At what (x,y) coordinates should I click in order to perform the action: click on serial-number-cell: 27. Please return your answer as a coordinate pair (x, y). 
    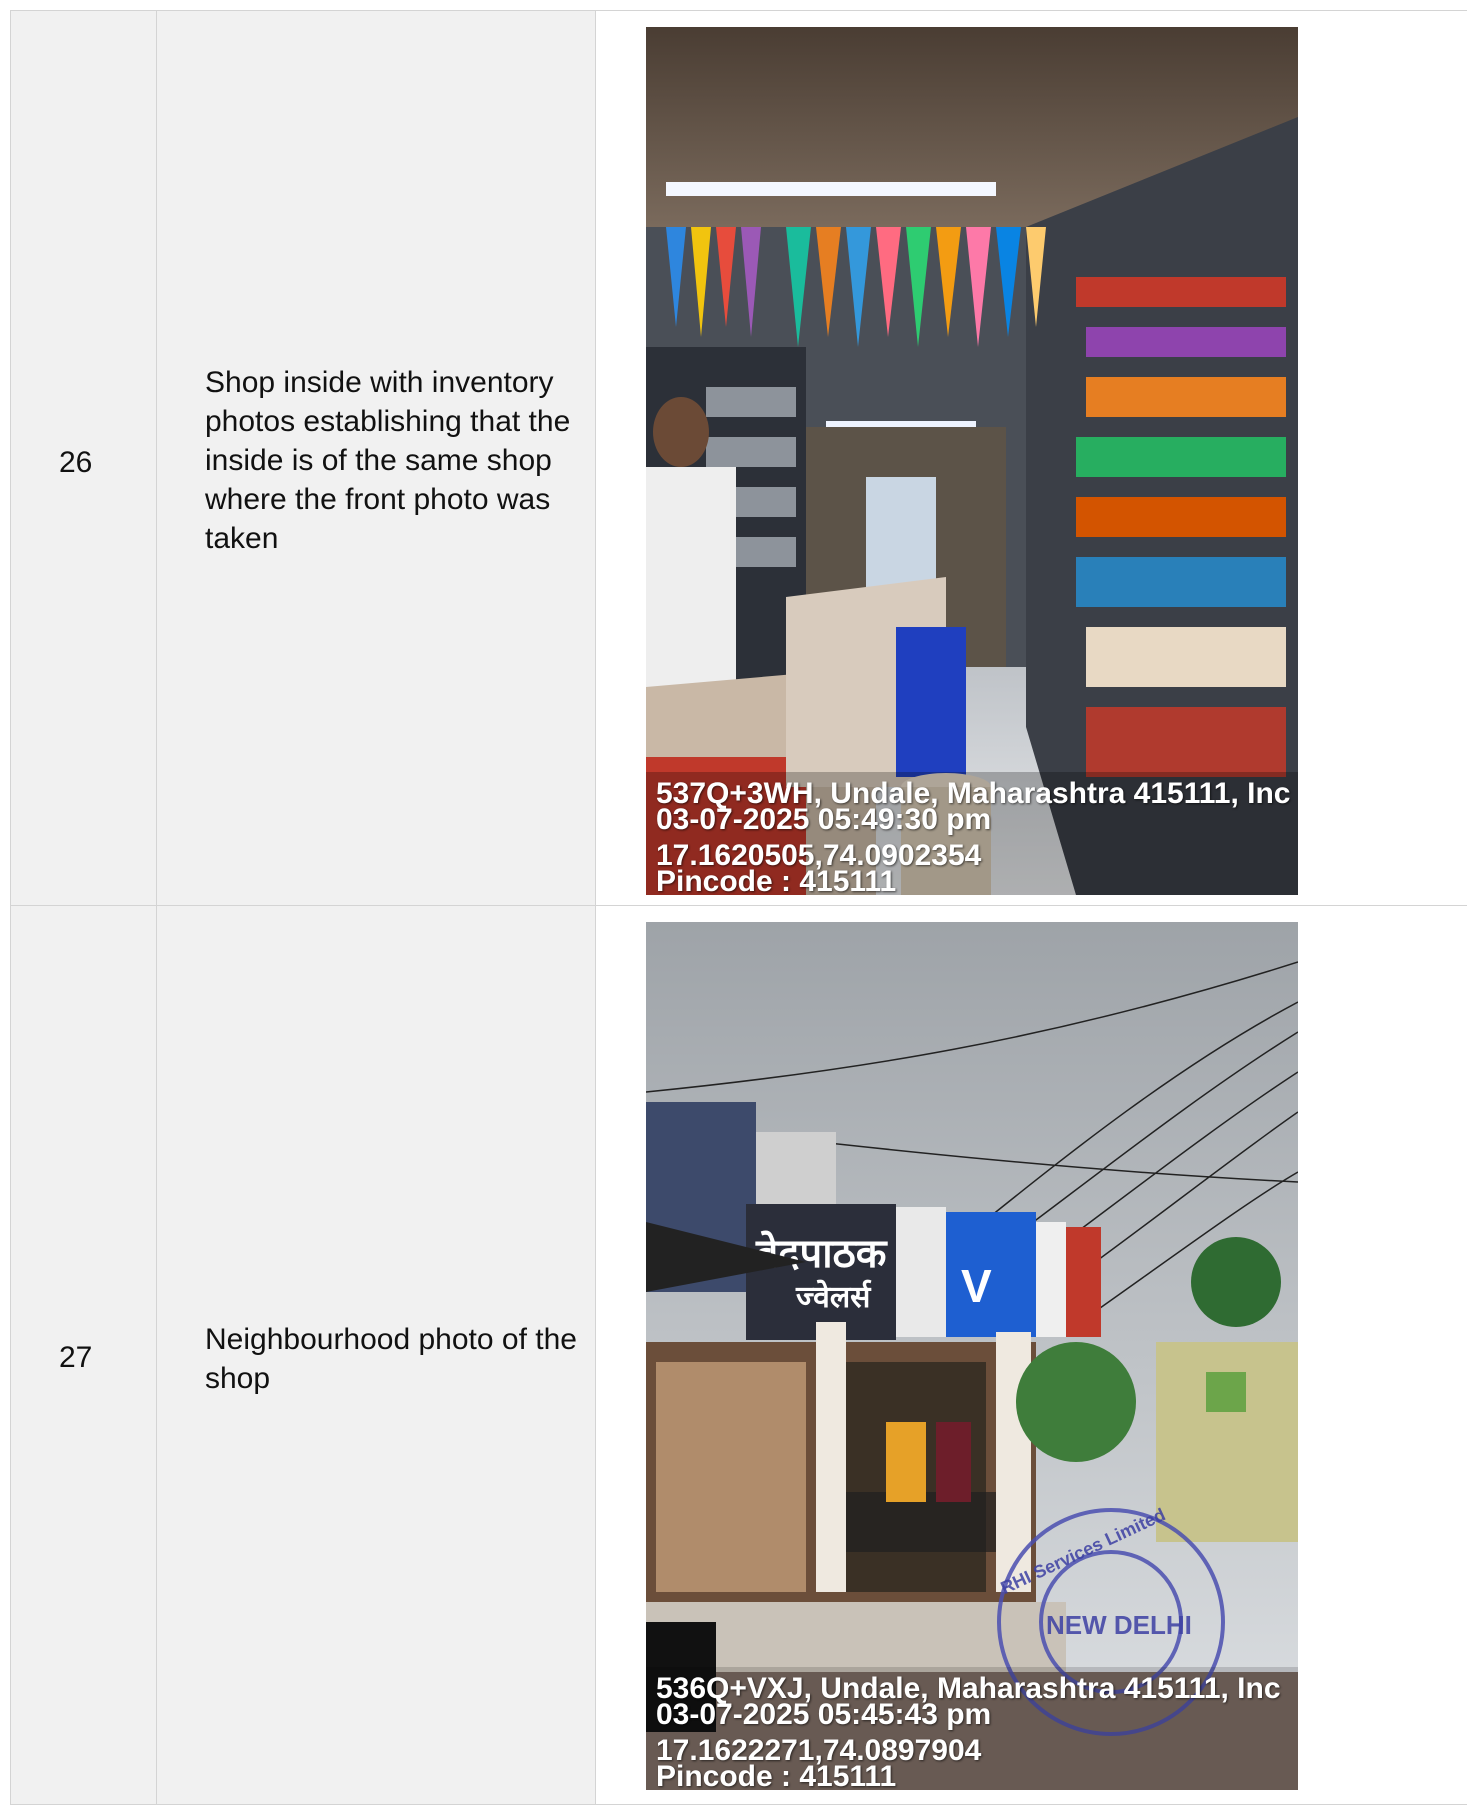
    Looking at the image, I should click on (83, 1355).